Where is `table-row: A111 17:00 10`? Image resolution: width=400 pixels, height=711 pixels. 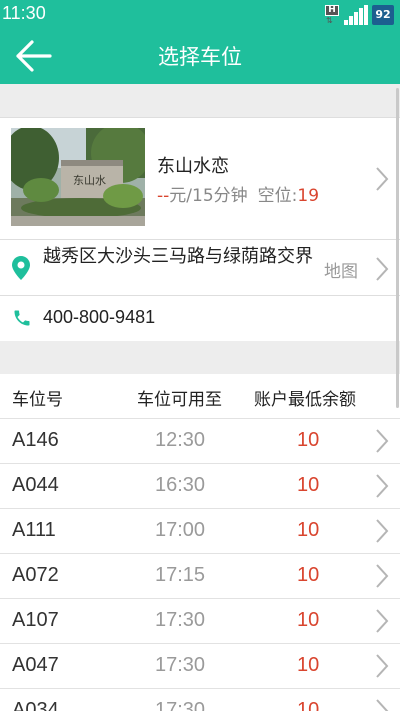
table-row: A111 17:00 10 is located at coordinates (200, 531).